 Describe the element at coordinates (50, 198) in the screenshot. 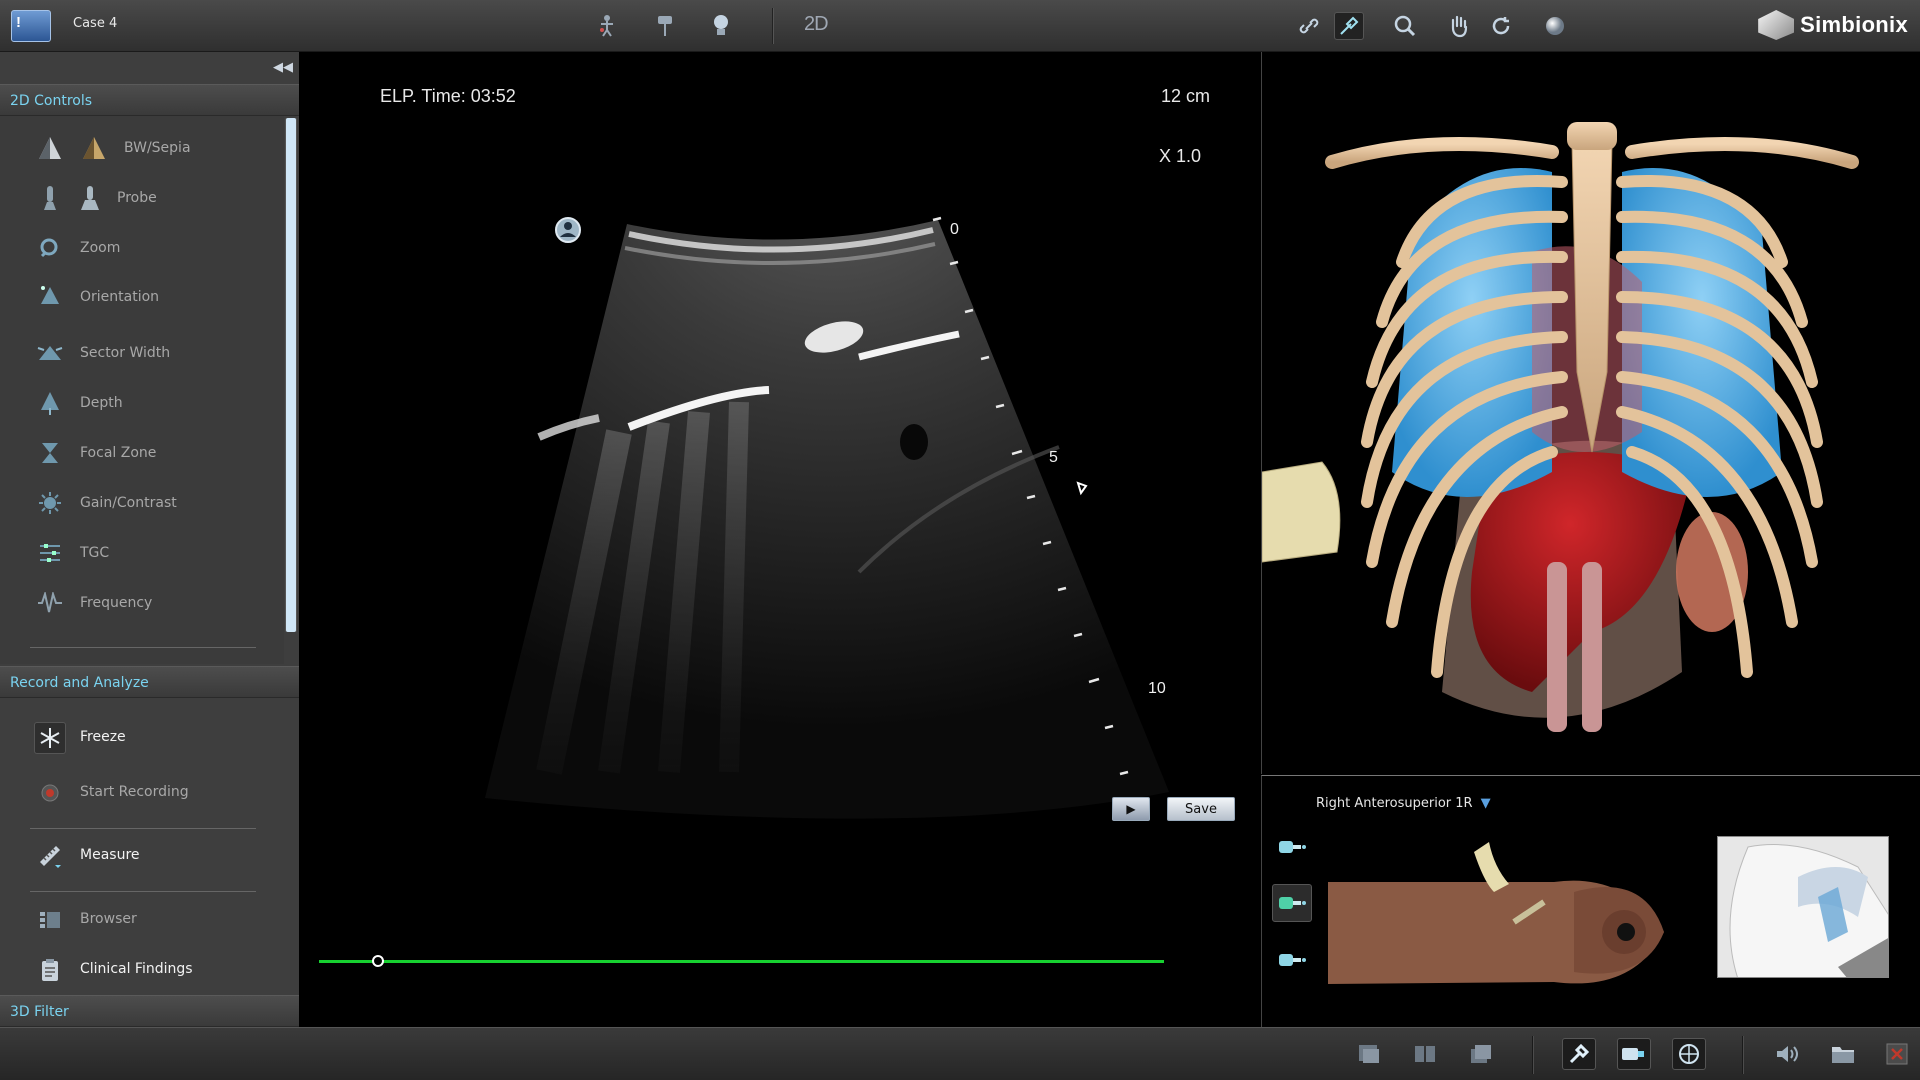

I see `probe-icon` at that location.